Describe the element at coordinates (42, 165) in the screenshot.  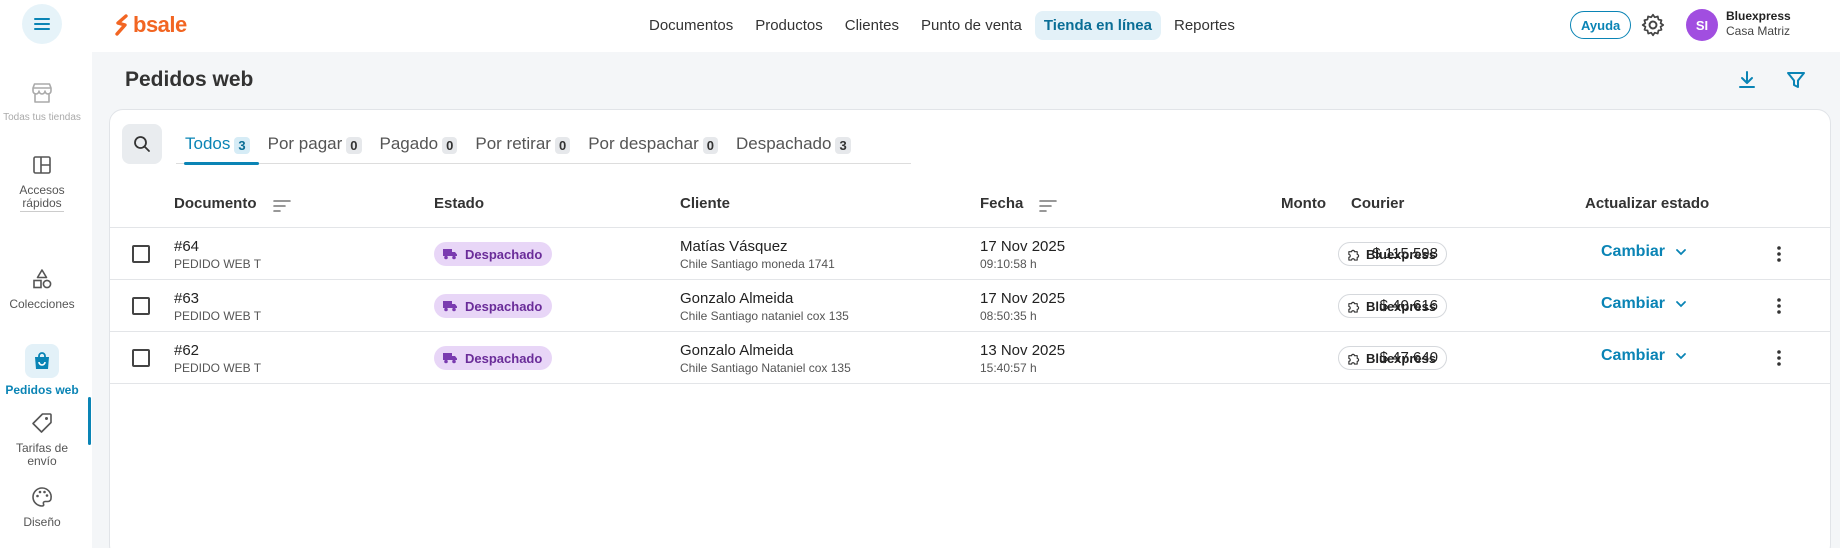
I see `layout-icon` at that location.